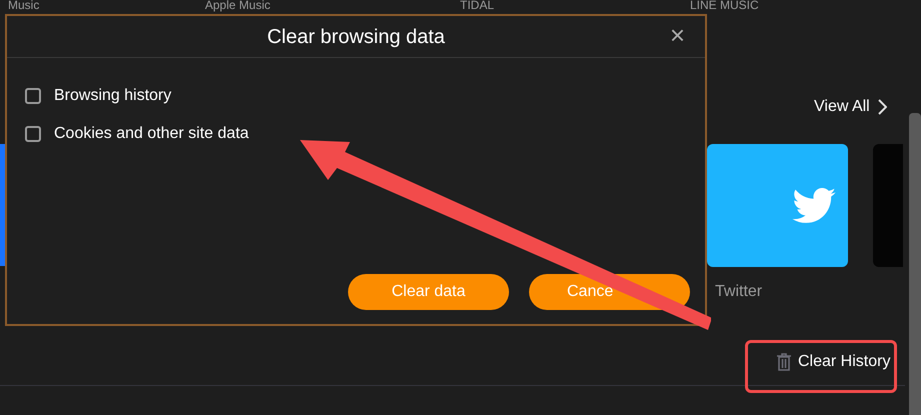 This screenshot has width=921, height=415. Describe the element at coordinates (842, 107) in the screenshot. I see `view-all-link: View All` at that location.